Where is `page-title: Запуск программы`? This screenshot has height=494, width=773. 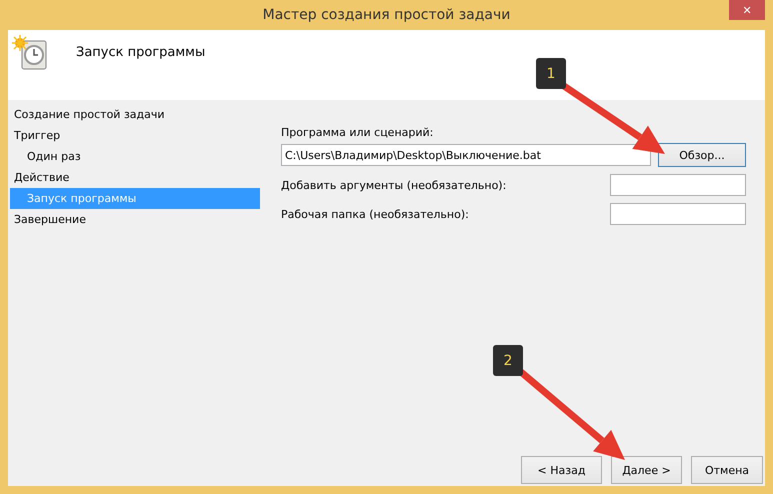 page-title: Запуск программы is located at coordinates (141, 52).